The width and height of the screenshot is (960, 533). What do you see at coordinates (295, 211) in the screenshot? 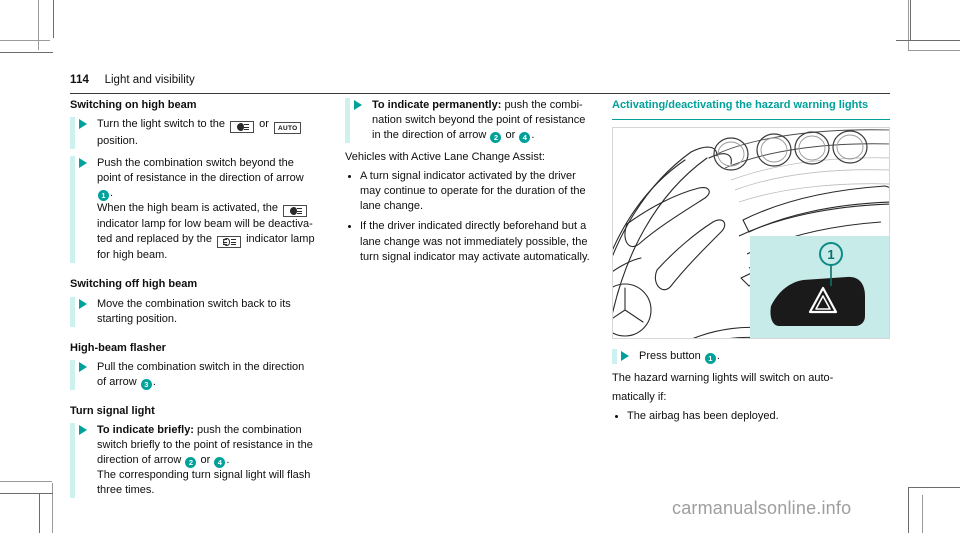
I see `low-beam-indicator-icon` at bounding box center [295, 211].